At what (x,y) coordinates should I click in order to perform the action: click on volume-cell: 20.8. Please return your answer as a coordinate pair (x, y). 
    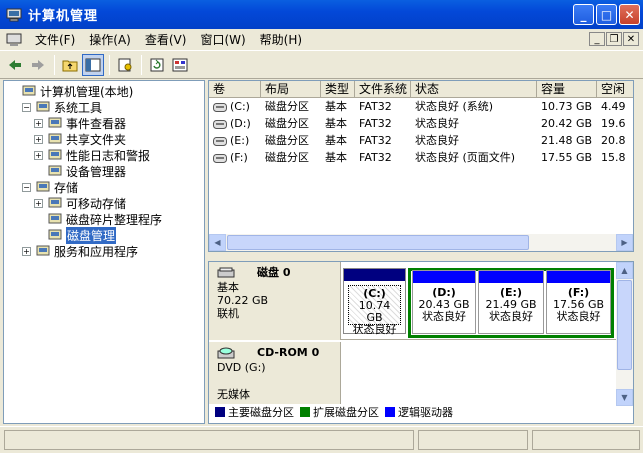
    Looking at the image, I should click on (613, 140).